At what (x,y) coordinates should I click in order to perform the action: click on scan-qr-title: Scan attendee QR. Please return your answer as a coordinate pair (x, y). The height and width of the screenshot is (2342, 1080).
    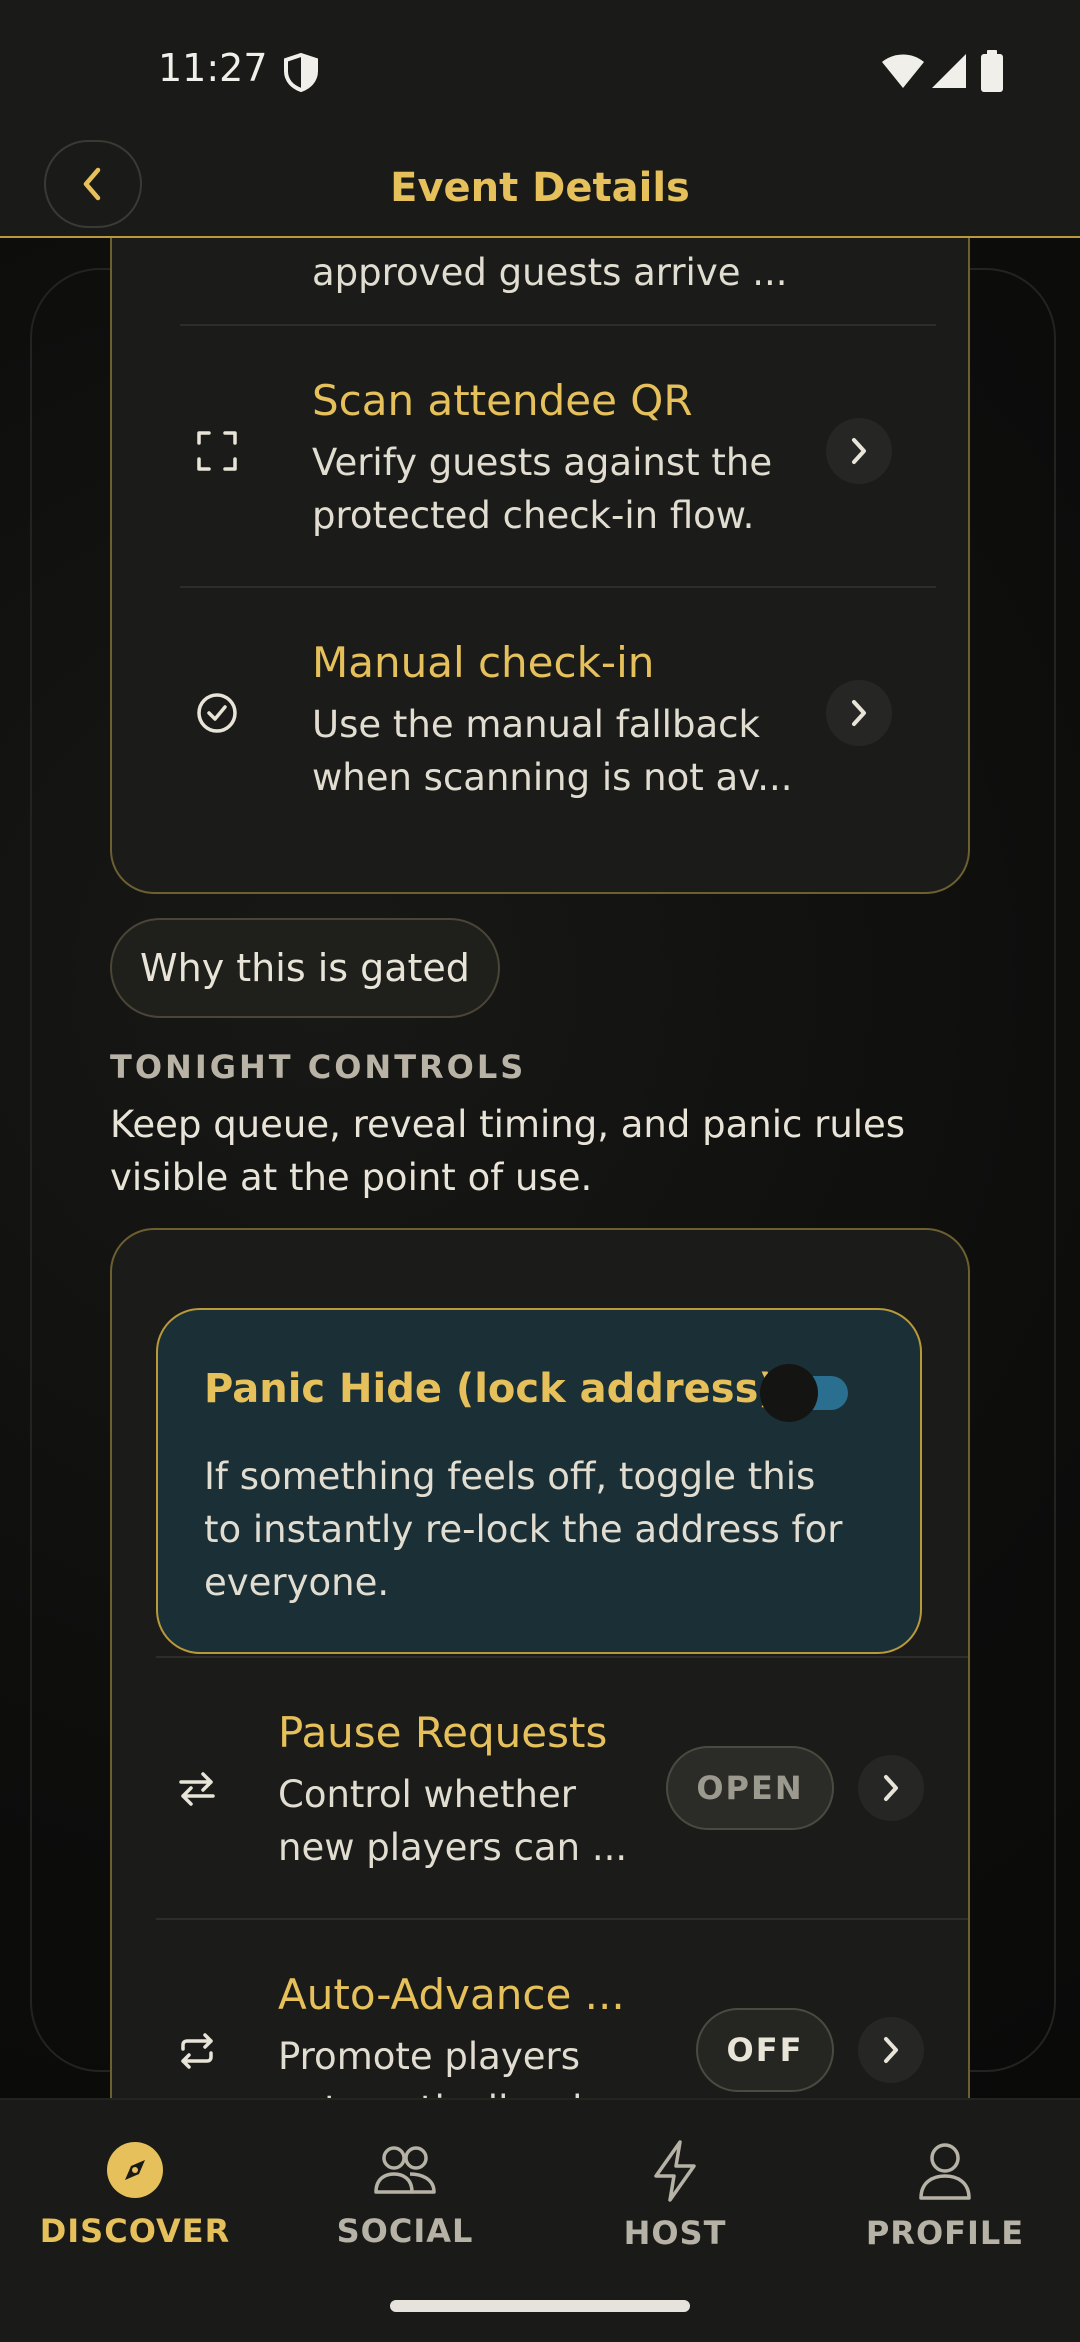
    Looking at the image, I should click on (502, 400).